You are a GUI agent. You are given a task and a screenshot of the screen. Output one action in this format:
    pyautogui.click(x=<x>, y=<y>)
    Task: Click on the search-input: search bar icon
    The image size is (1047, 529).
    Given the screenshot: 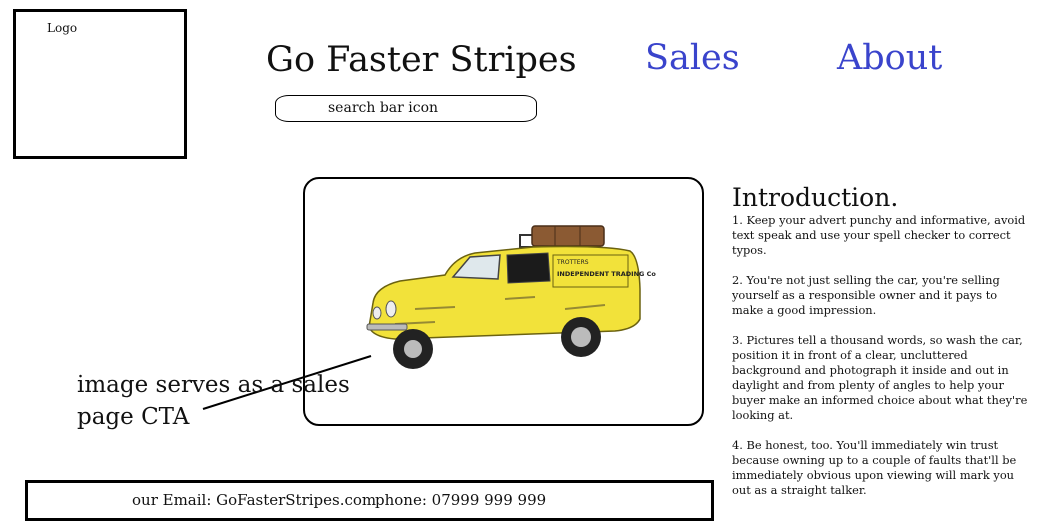 What is the action you would take?
    pyautogui.click(x=406, y=108)
    